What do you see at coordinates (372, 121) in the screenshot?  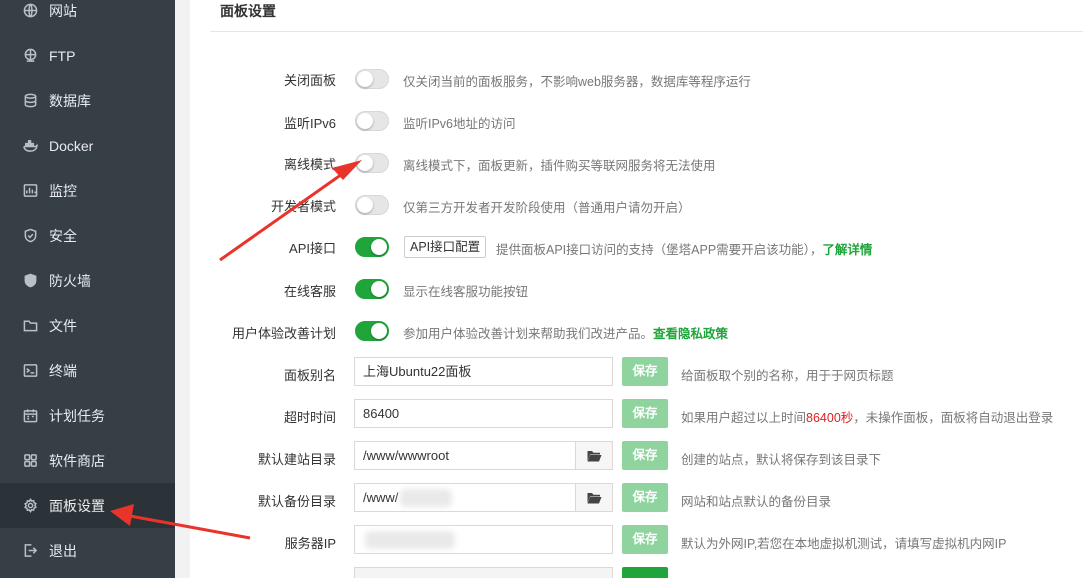 I see `ipv6-toggle` at bounding box center [372, 121].